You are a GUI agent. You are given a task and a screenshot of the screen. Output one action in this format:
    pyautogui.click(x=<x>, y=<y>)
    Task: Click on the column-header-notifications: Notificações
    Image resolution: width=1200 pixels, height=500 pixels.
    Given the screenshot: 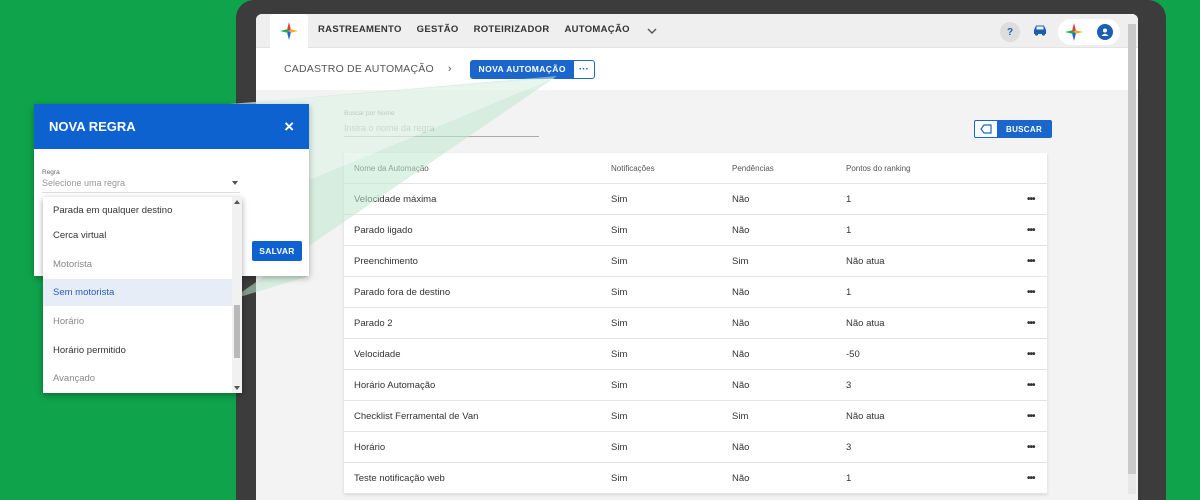 What is the action you would take?
    pyautogui.click(x=633, y=168)
    